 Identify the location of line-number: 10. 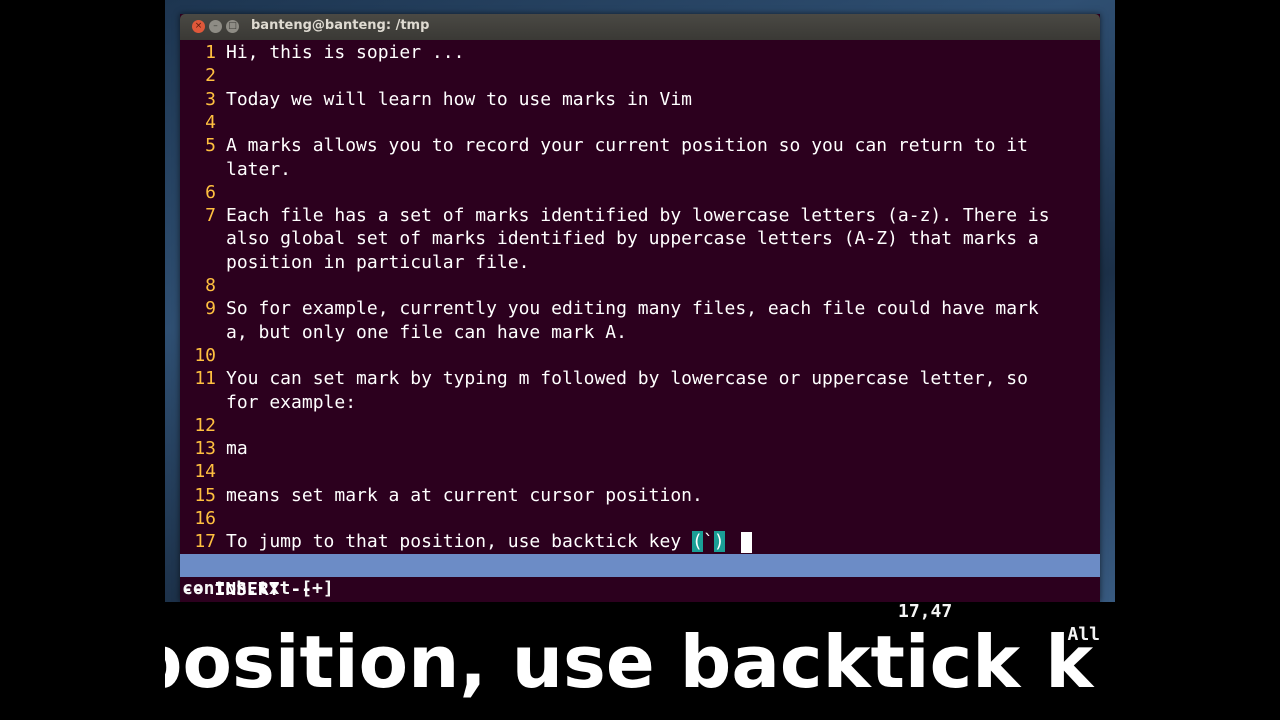
(205, 355).